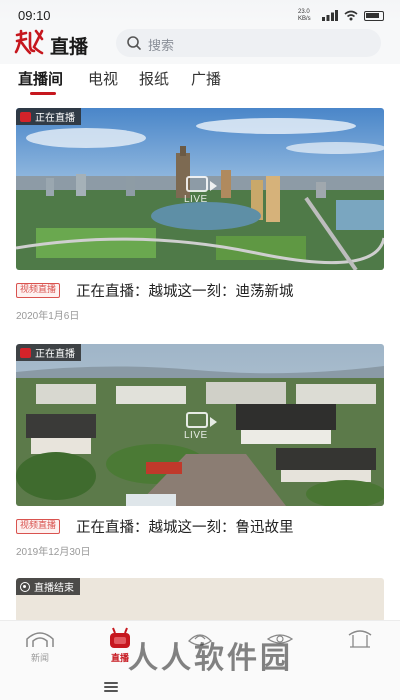 This screenshot has width=400, height=700. Describe the element at coordinates (185, 290) in the screenshot. I see `card-title: 正在直播：越城这一刻：迪荡新城` at that location.